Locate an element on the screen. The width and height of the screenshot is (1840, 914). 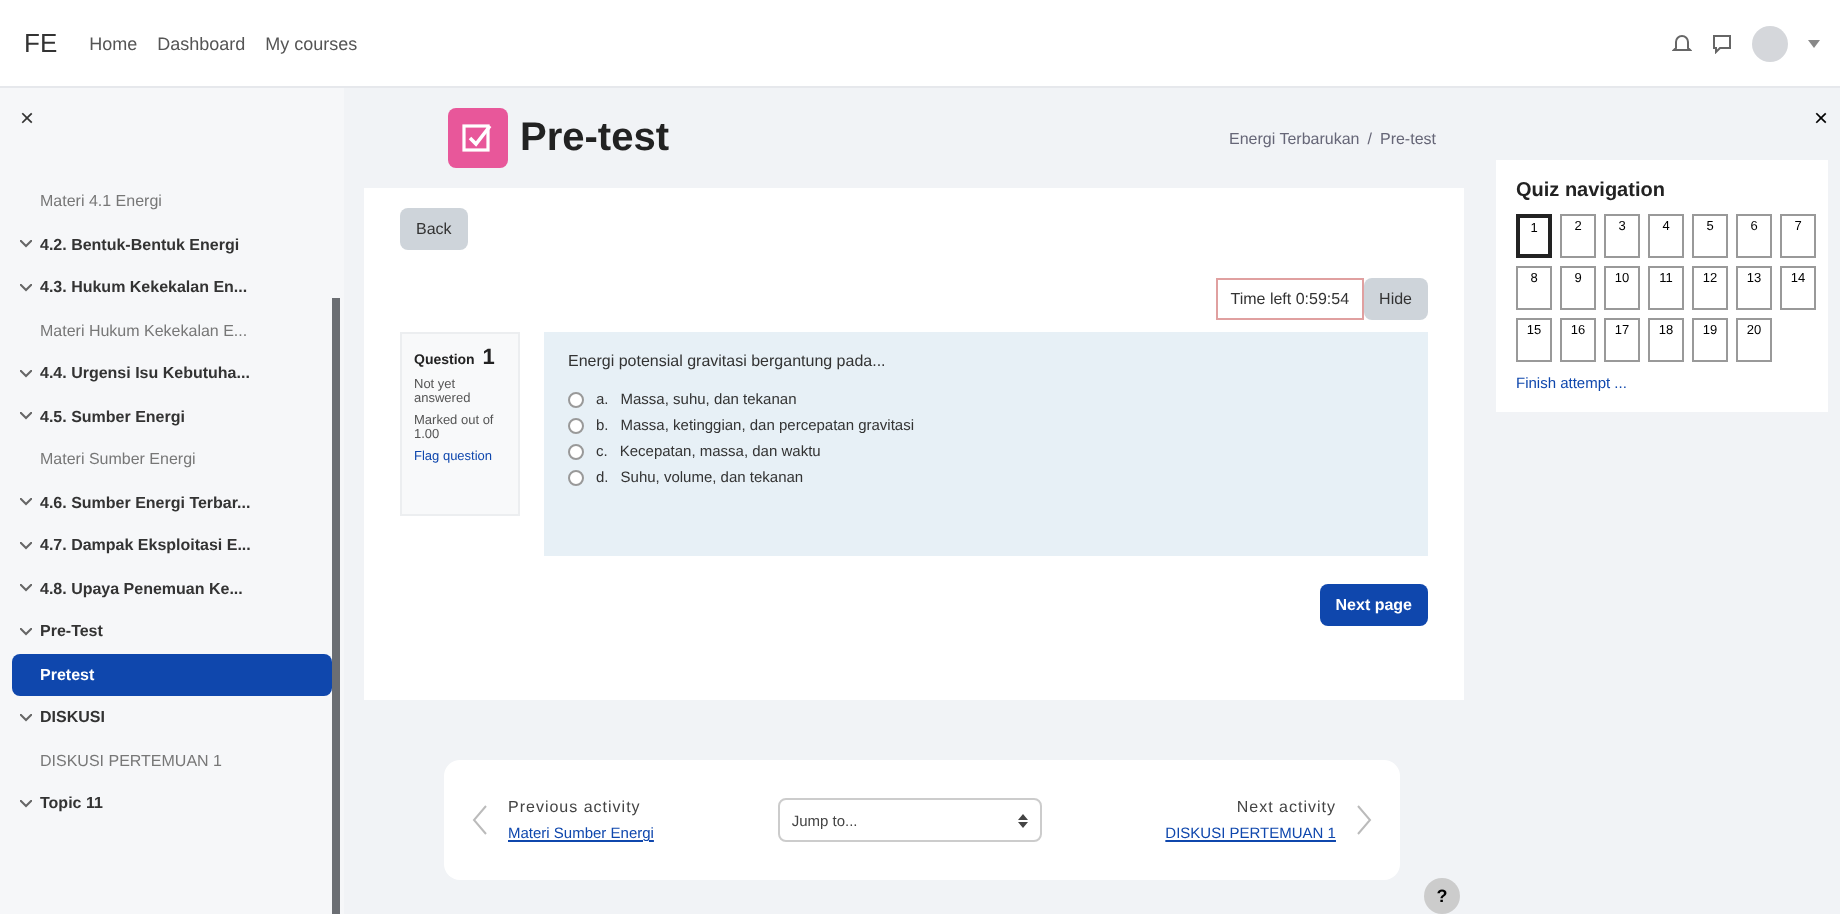
site-logo: FE is located at coordinates (41, 43).